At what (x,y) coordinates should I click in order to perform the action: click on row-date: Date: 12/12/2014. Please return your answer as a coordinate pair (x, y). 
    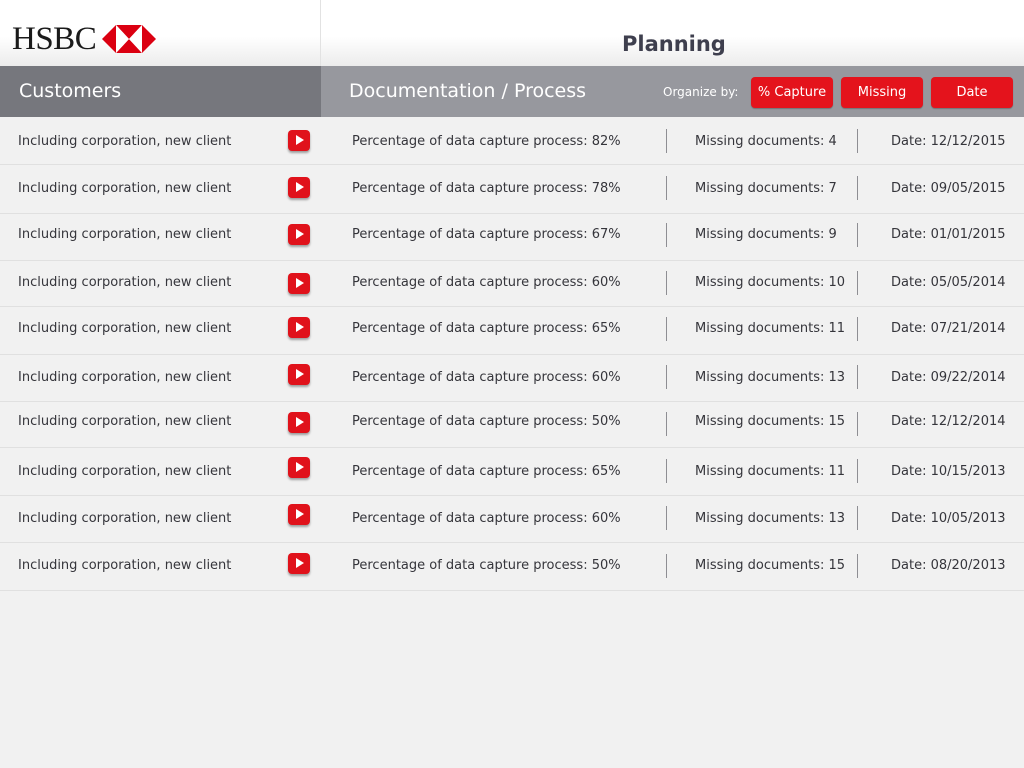
    Looking at the image, I should click on (948, 421).